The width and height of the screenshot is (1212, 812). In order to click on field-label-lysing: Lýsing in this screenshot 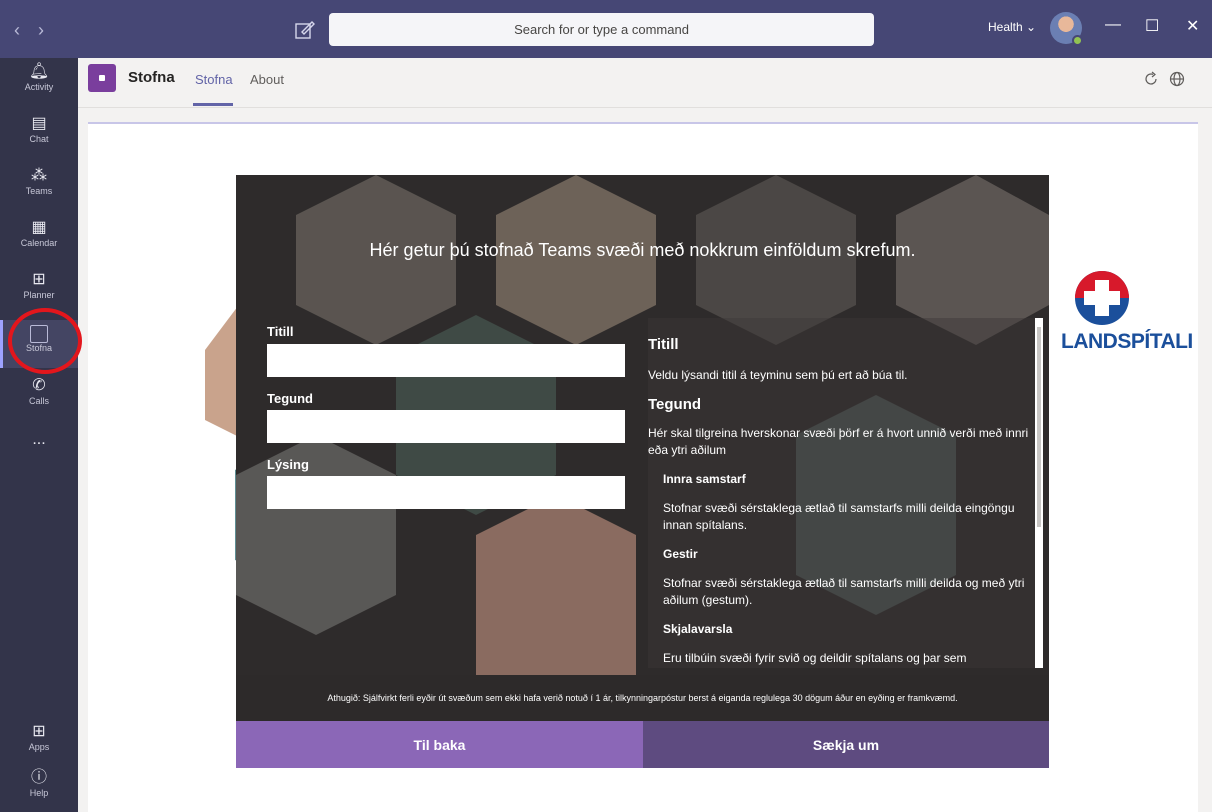, I will do `click(288, 464)`.